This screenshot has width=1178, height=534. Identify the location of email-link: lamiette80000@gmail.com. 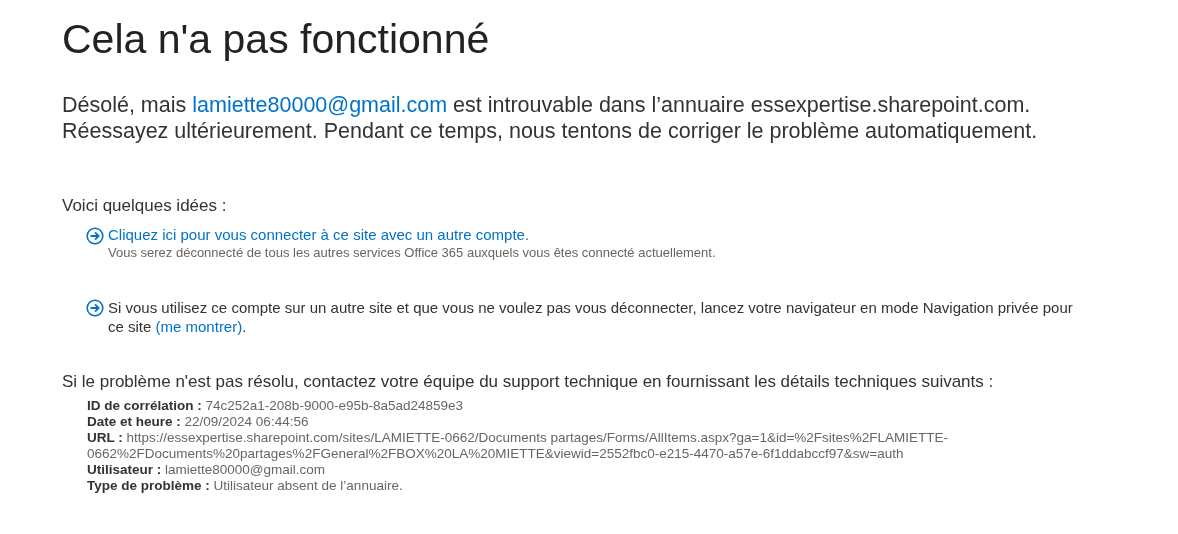
(320, 105).